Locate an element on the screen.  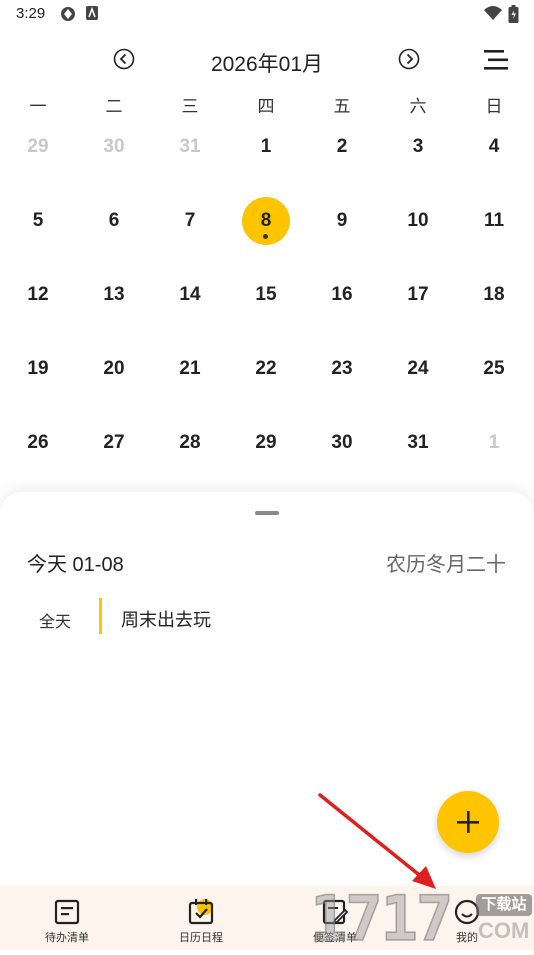
day-cell: 7 is located at coordinates (190, 221).